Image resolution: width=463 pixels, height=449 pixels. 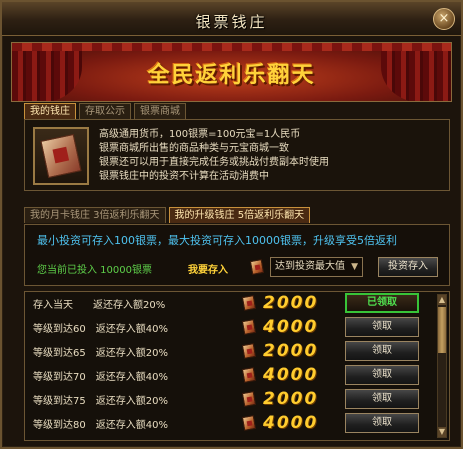 What do you see at coordinates (231, 399) in the screenshot?
I see `list-item: 等级到达75 返还存入额20% 2000 领取` at bounding box center [231, 399].